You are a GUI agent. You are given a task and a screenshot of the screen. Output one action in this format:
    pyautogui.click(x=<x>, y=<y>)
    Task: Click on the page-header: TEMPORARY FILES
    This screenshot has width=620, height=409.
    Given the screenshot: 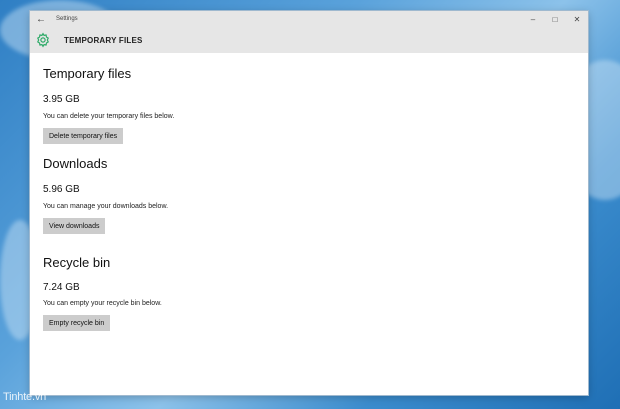 What is the action you would take?
    pyautogui.click(x=309, y=40)
    